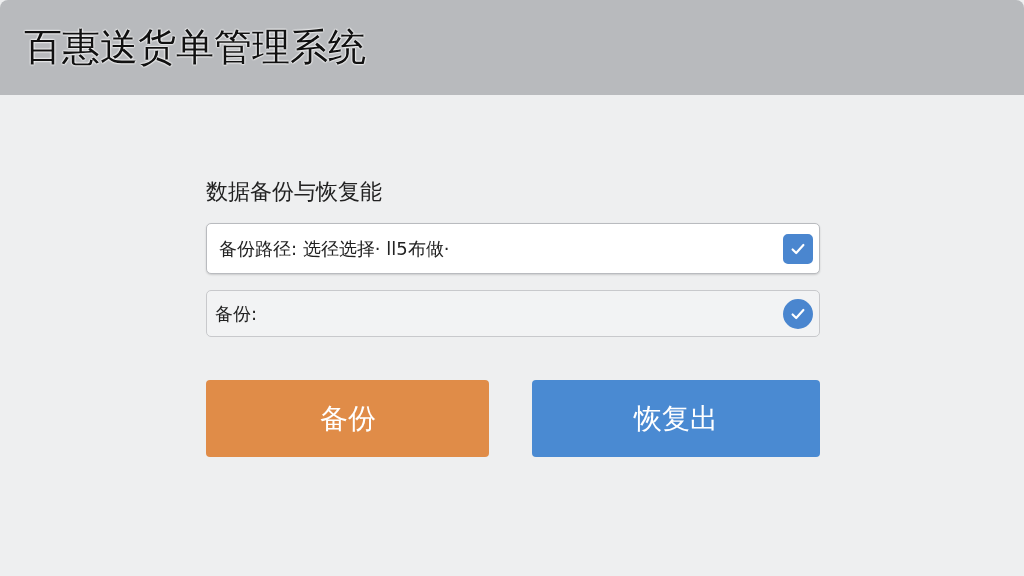 This screenshot has width=1024, height=576. What do you see at coordinates (334, 248) in the screenshot?
I see `option-label: 备份路径: 选径选择· ll5布做·` at bounding box center [334, 248].